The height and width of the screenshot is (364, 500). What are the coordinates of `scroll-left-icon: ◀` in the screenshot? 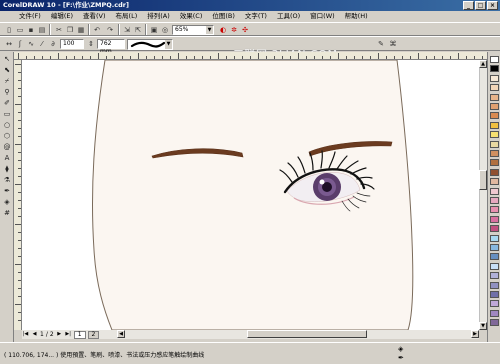 It's located at (121, 334).